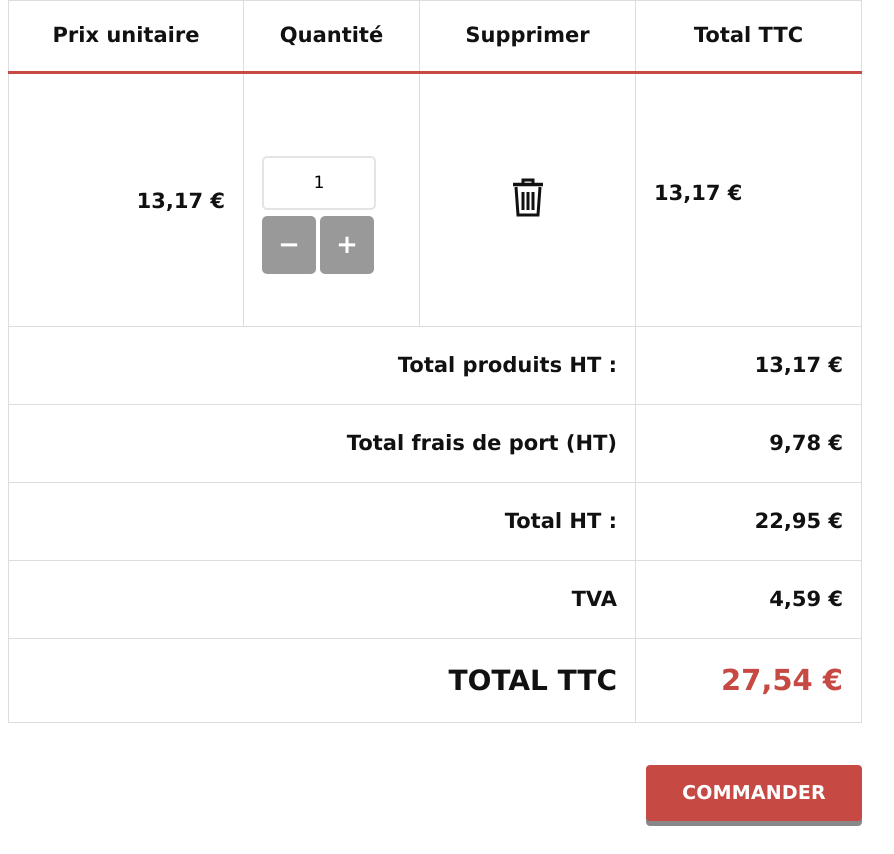 The image size is (894, 854). Describe the element at coordinates (806, 442) in the screenshot. I see `summary-value: 9,78 €` at that location.